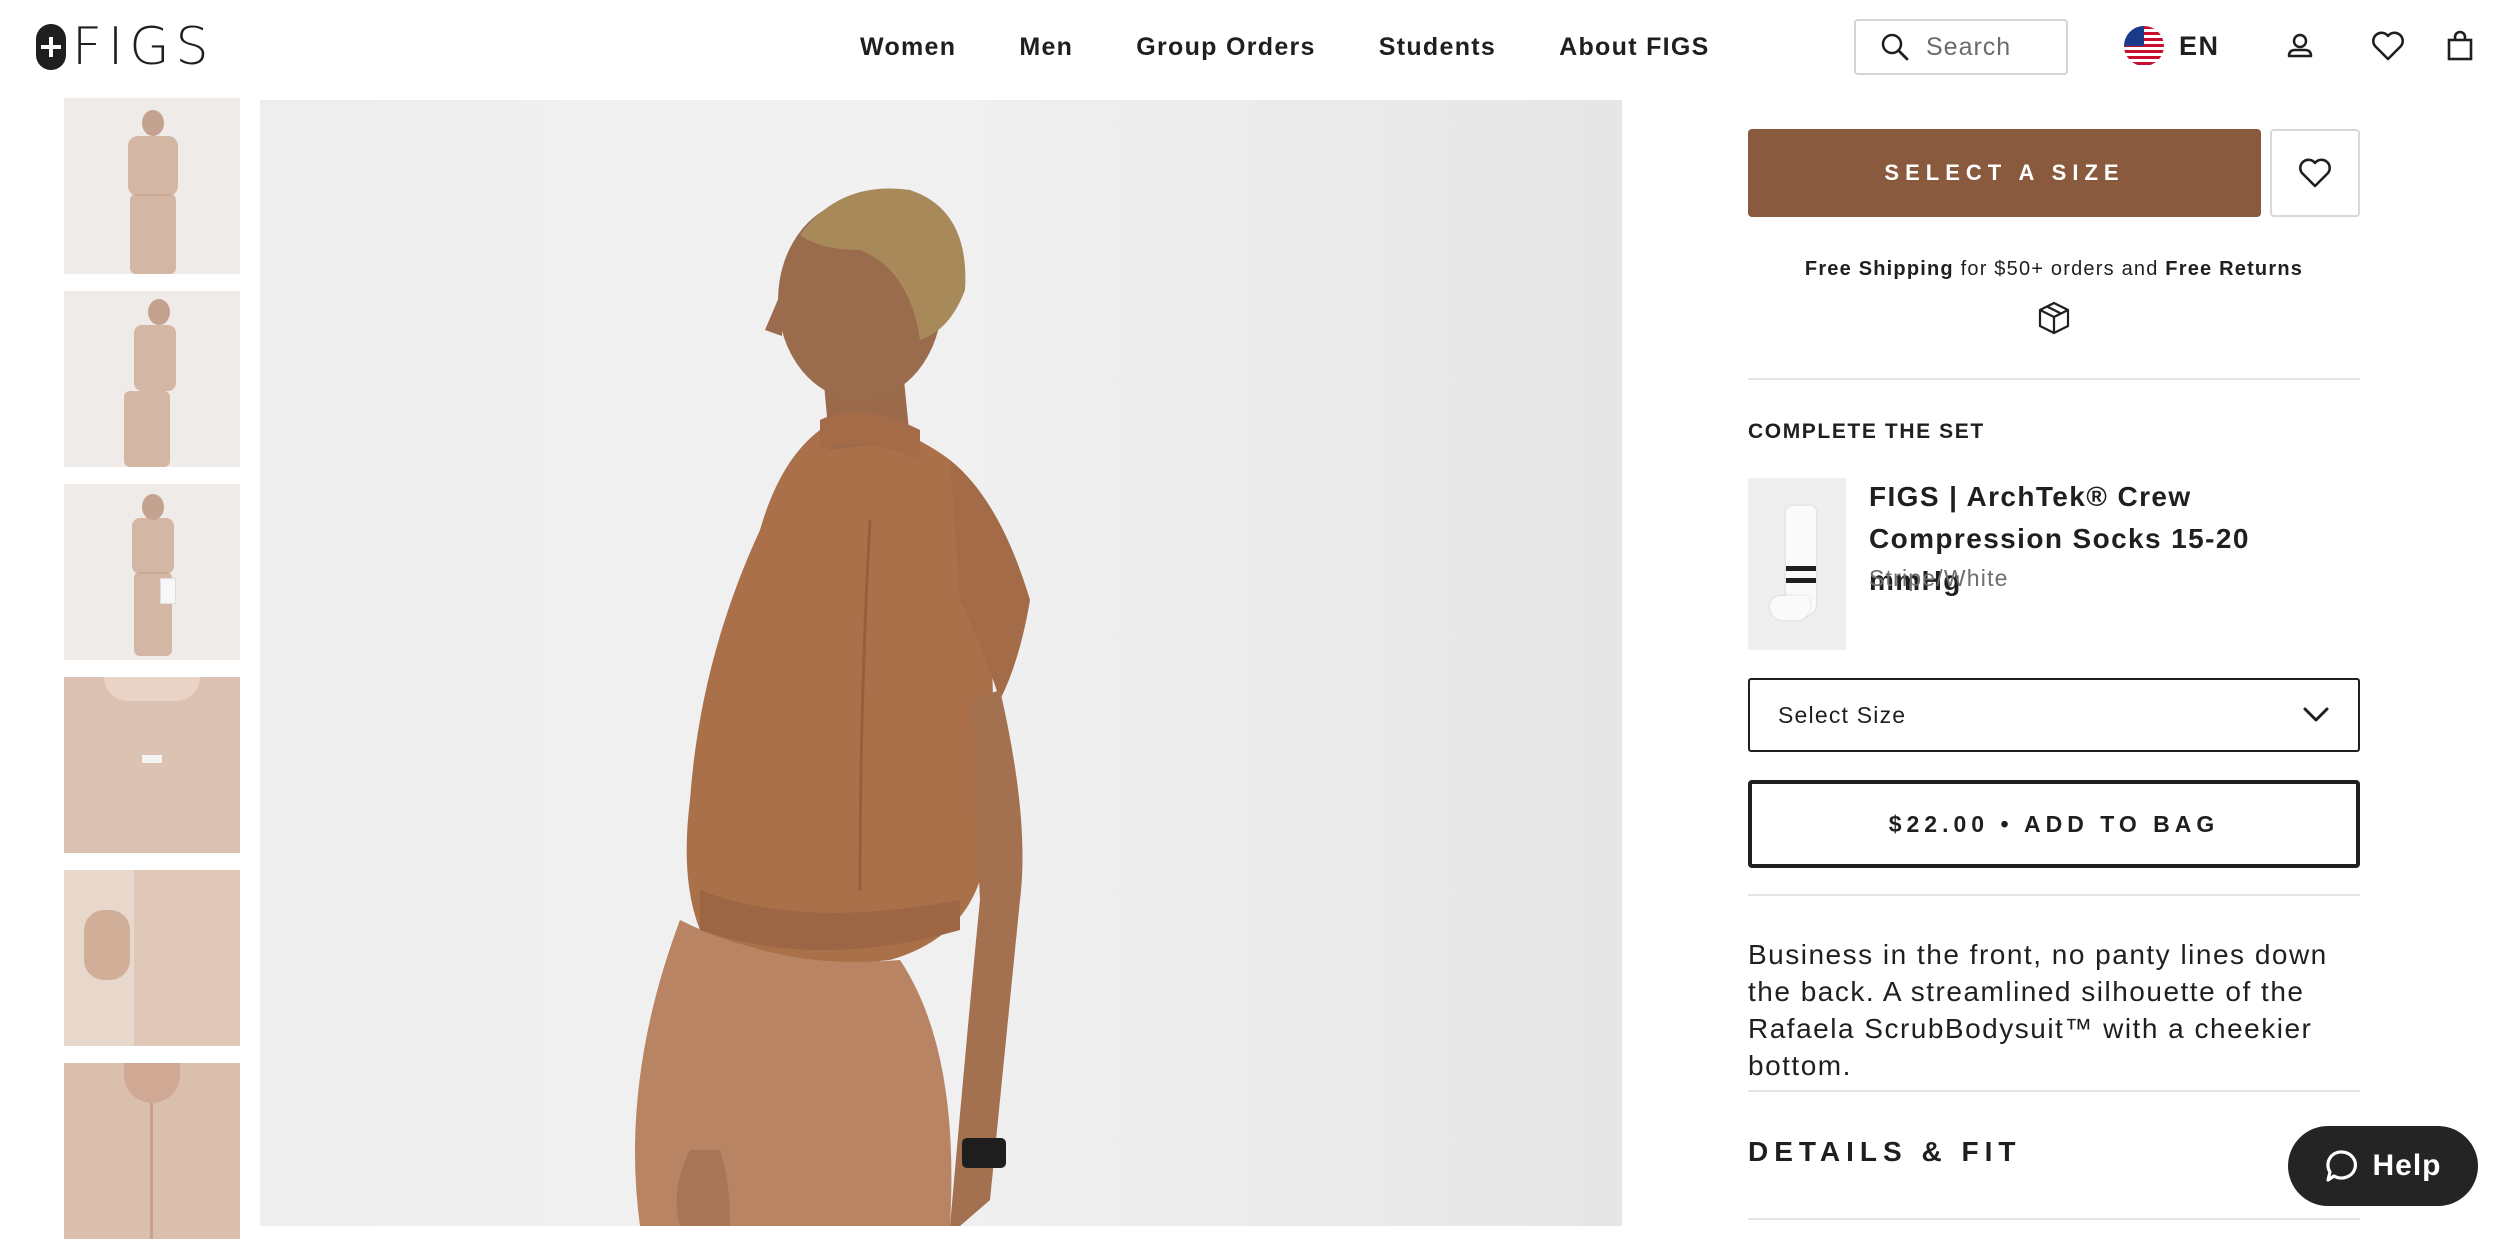  Describe the element at coordinates (1226, 47) in the screenshot. I see `nav-group-orders: Group Orders` at that location.